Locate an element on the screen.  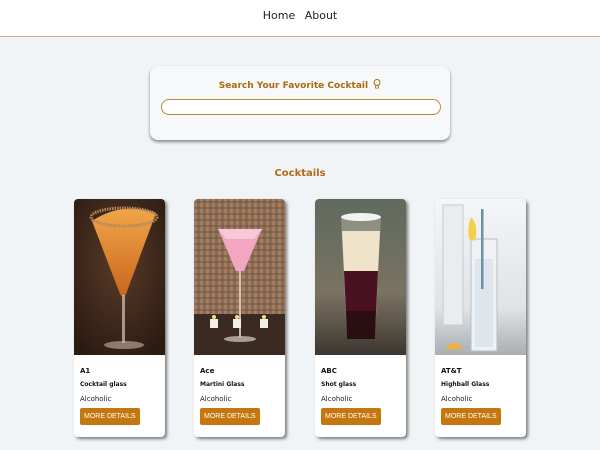
lightbulb-icon is located at coordinates (377, 85).